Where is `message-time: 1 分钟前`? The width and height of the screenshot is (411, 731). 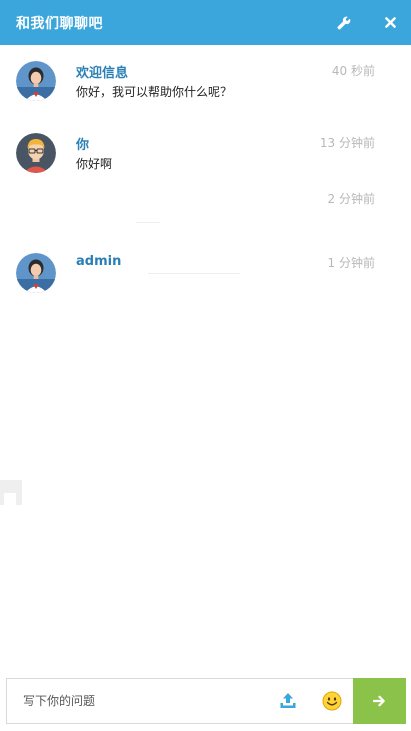 message-time: 1 分钟前 is located at coordinates (351, 263).